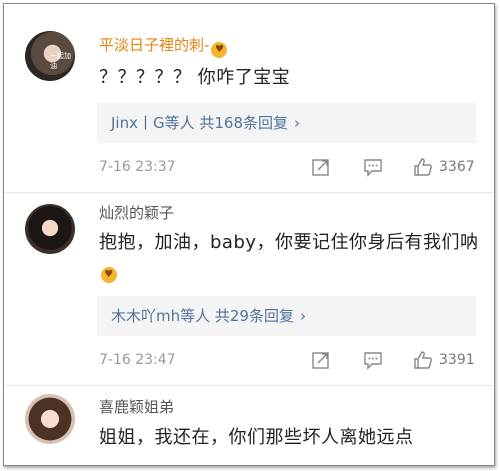  I want to click on username-label: 灿烈的颖子, so click(136, 213).